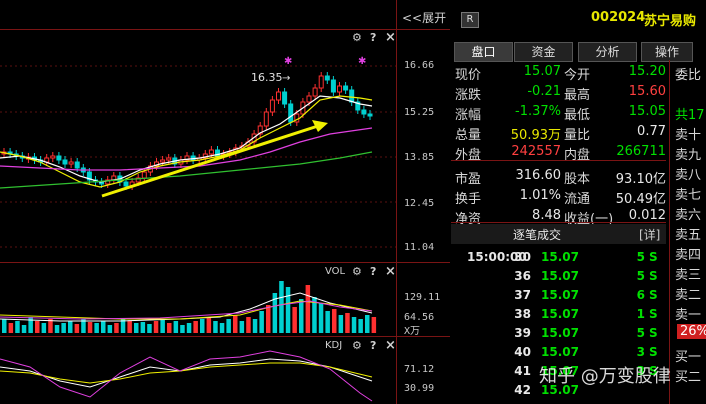  Describe the element at coordinates (522, 352) in the screenshot. I see `tick-seq: 40` at that location.